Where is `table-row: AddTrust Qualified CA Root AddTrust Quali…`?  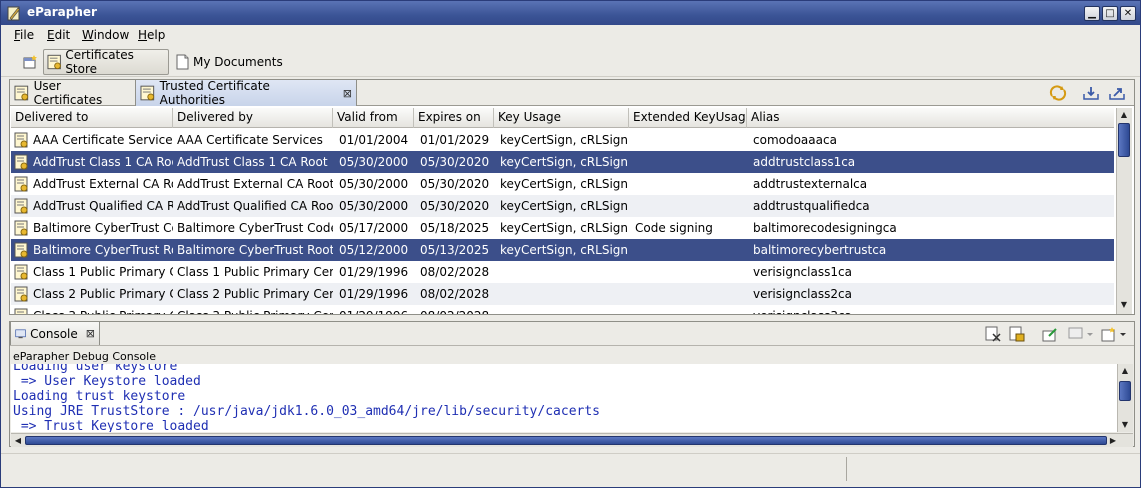 table-row: AddTrust Qualified CA Root AddTrust Quali… is located at coordinates (562, 206).